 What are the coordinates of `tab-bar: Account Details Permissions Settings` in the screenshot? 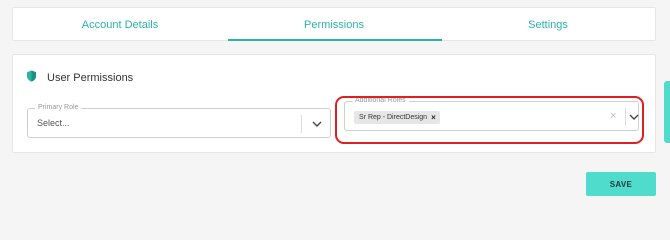 It's located at (334, 24).